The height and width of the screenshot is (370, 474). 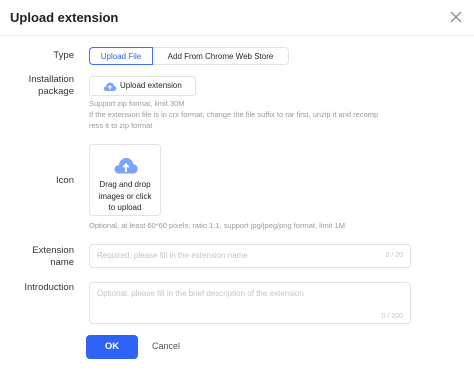 I want to click on tab-chrome-web-store: Add From Chrome Web Store, so click(x=221, y=56).